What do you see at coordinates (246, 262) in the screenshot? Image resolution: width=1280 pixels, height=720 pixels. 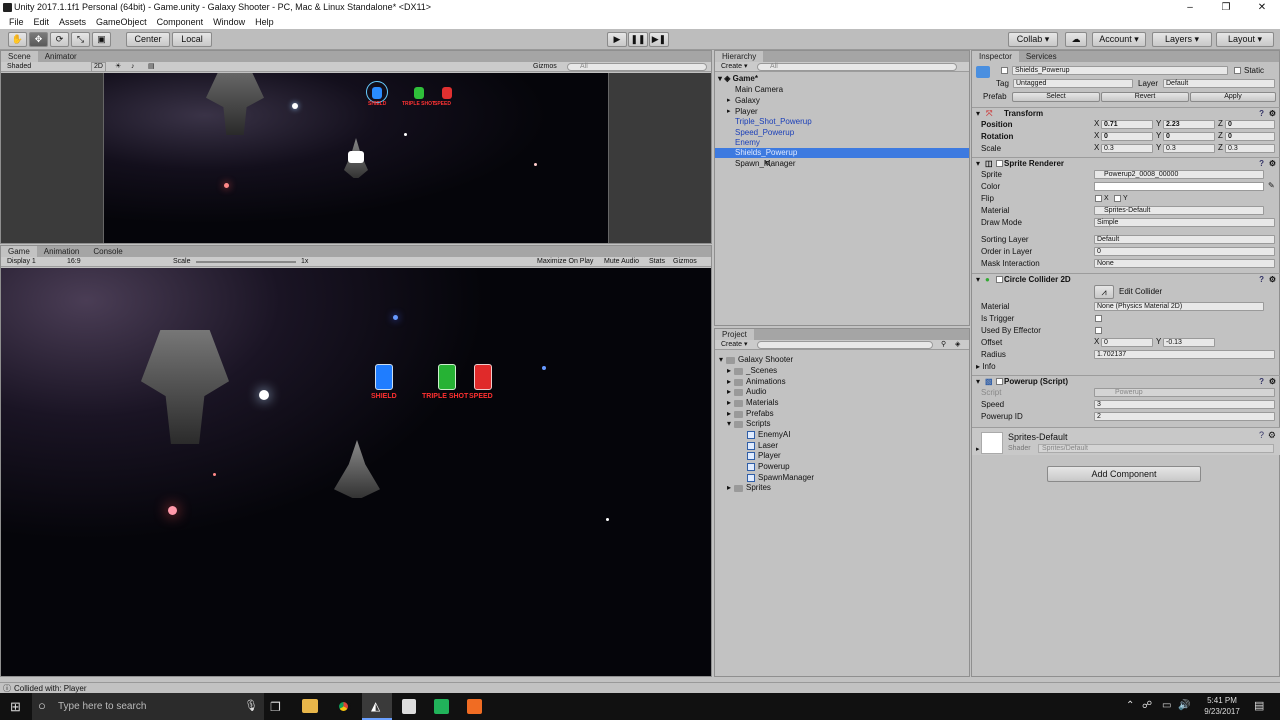 I see `scale-slider` at bounding box center [246, 262].